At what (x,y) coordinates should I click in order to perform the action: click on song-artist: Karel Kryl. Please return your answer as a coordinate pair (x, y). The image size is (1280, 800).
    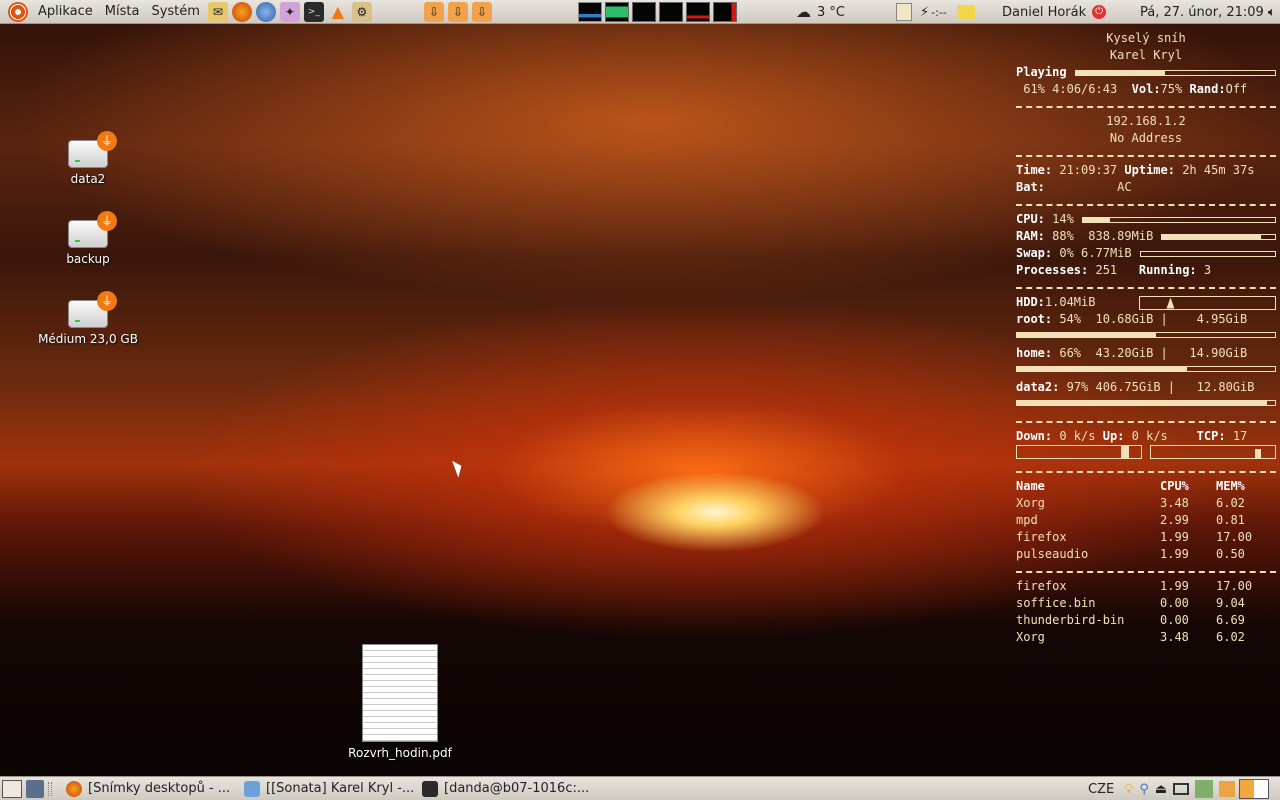
    Looking at the image, I should click on (1146, 55).